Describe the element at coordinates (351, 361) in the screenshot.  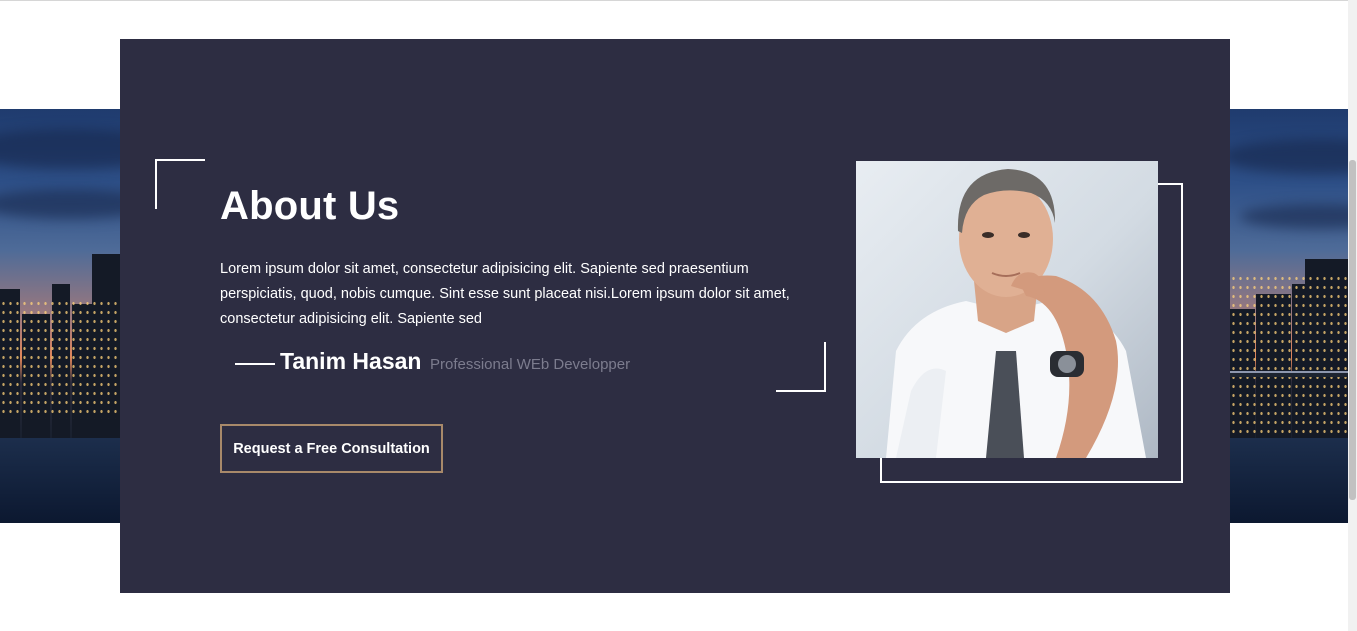
I see `signature-name: Tanim Hasan` at that location.